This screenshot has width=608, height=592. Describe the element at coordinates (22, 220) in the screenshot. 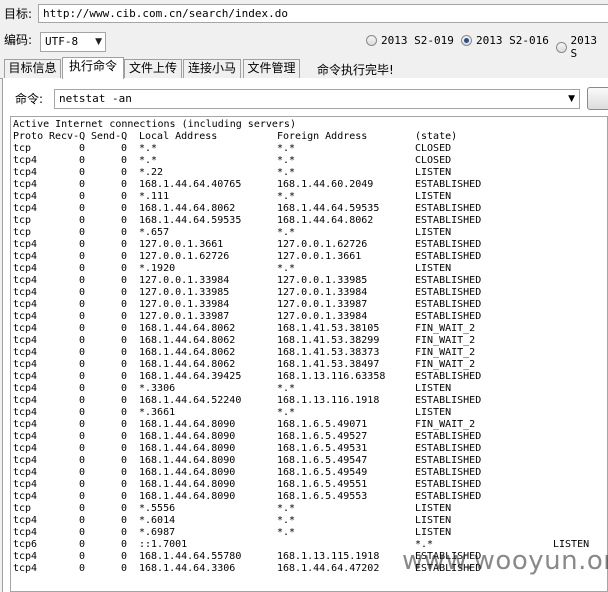

I see `cell-proto: tcp` at that location.